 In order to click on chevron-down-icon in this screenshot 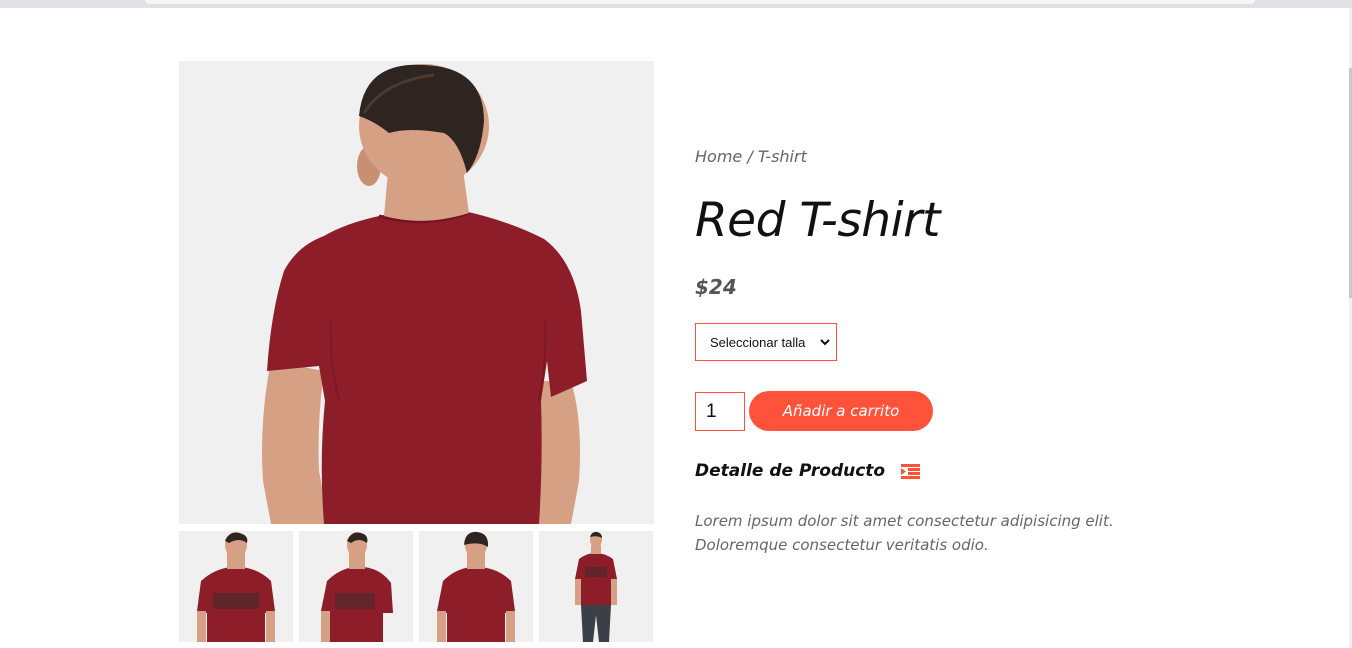, I will do `click(825, 342)`.